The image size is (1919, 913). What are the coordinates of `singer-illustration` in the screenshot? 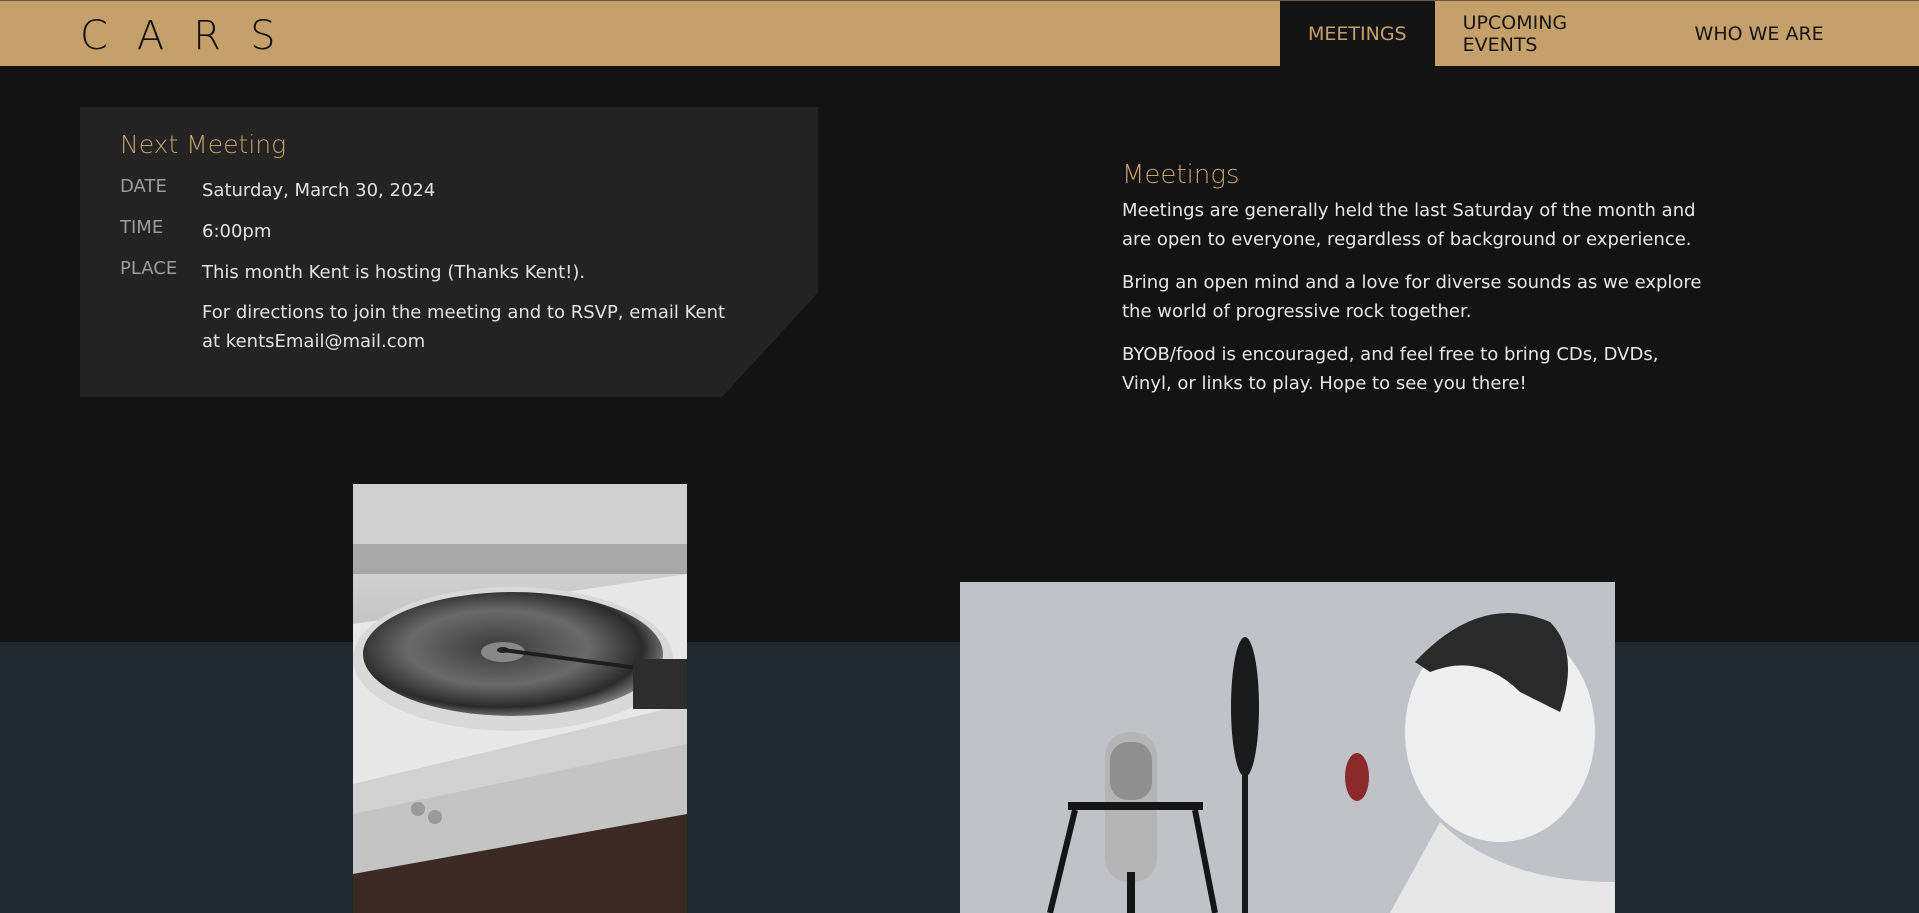 It's located at (1287, 747).